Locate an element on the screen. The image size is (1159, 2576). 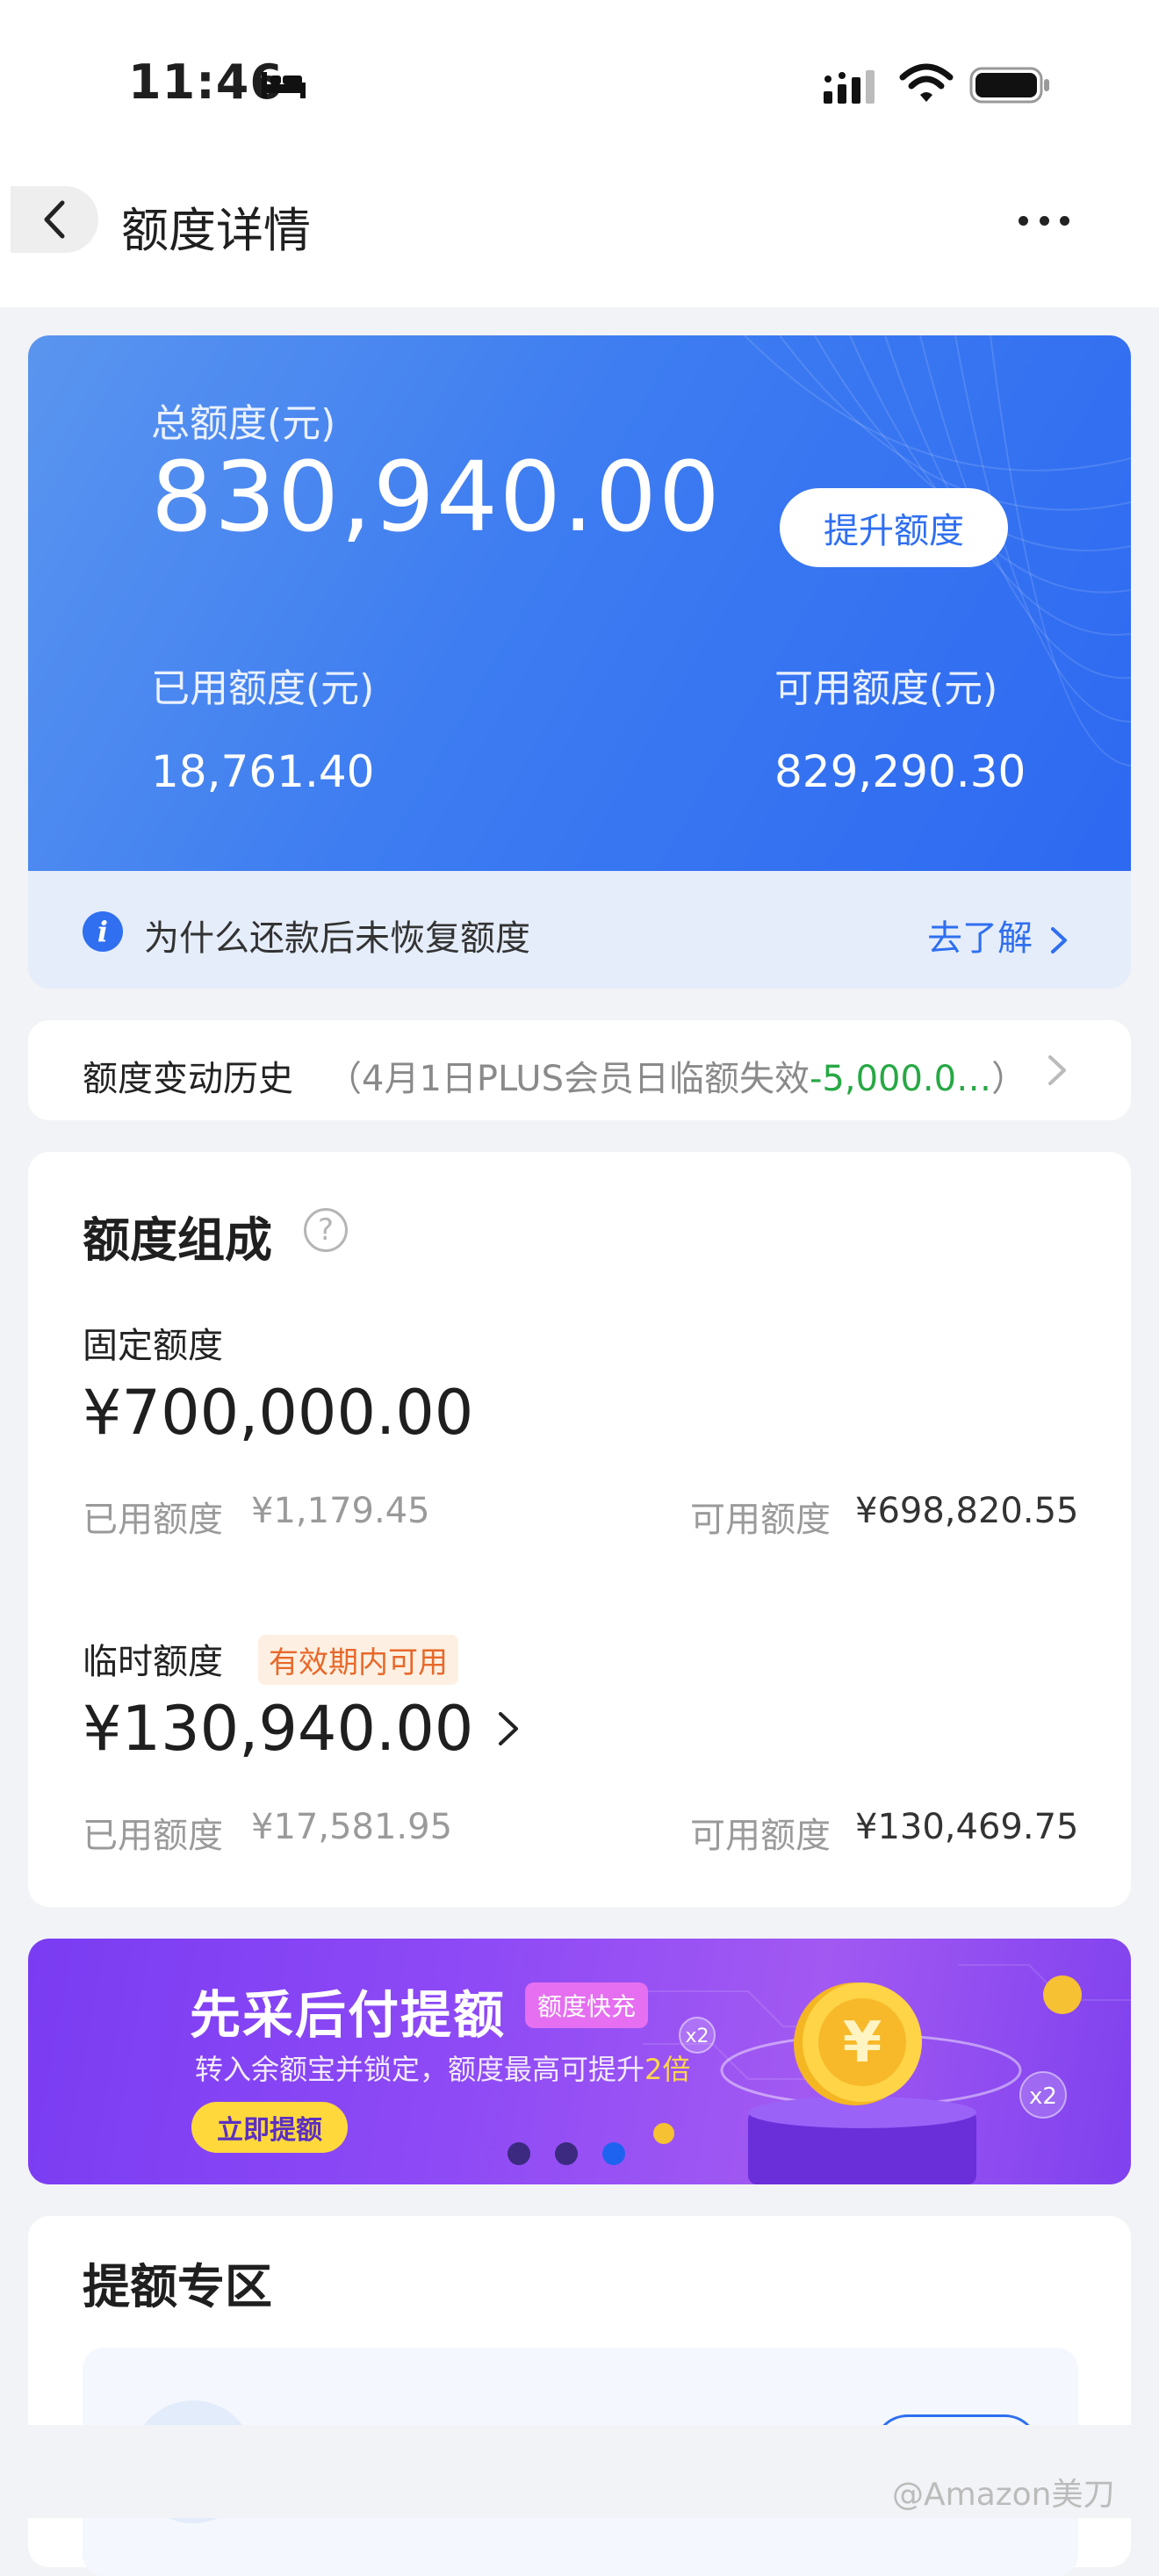
banner-subtitle-highlight: 2倍 is located at coordinates (667, 2069).